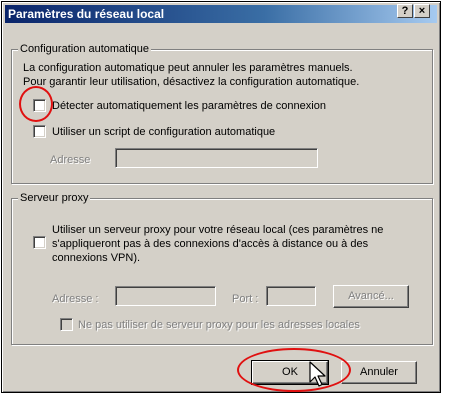 This screenshot has width=464, height=395. Describe the element at coordinates (75, 299) in the screenshot. I see `proxy-address-label: Adresse :` at that location.